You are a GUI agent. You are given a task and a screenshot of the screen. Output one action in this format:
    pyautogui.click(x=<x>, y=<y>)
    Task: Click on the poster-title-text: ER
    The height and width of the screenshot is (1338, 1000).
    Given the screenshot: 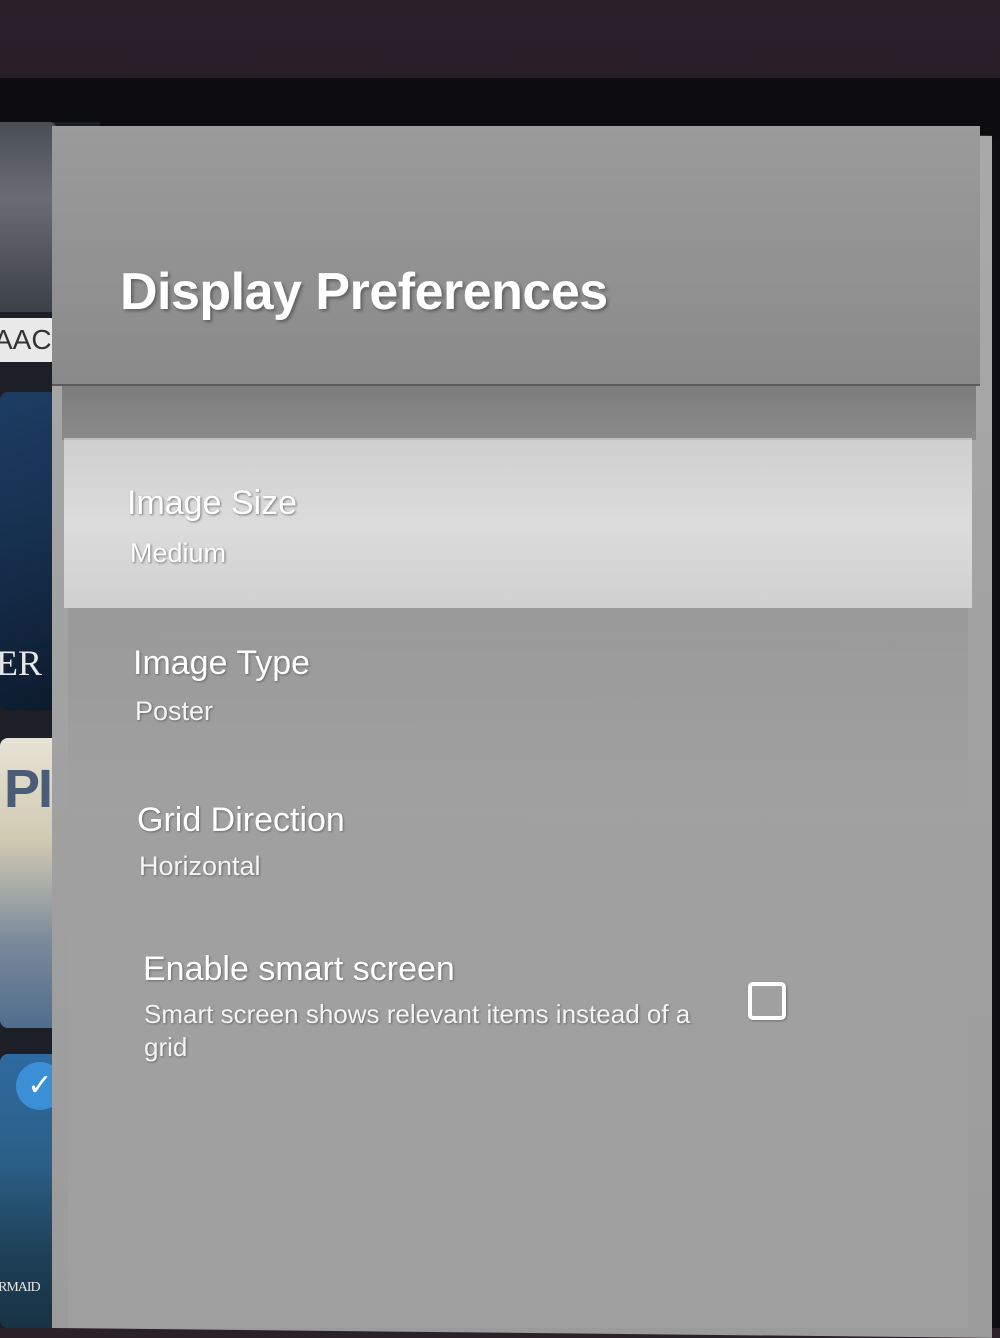 What is the action you would take?
    pyautogui.click(x=21, y=663)
    